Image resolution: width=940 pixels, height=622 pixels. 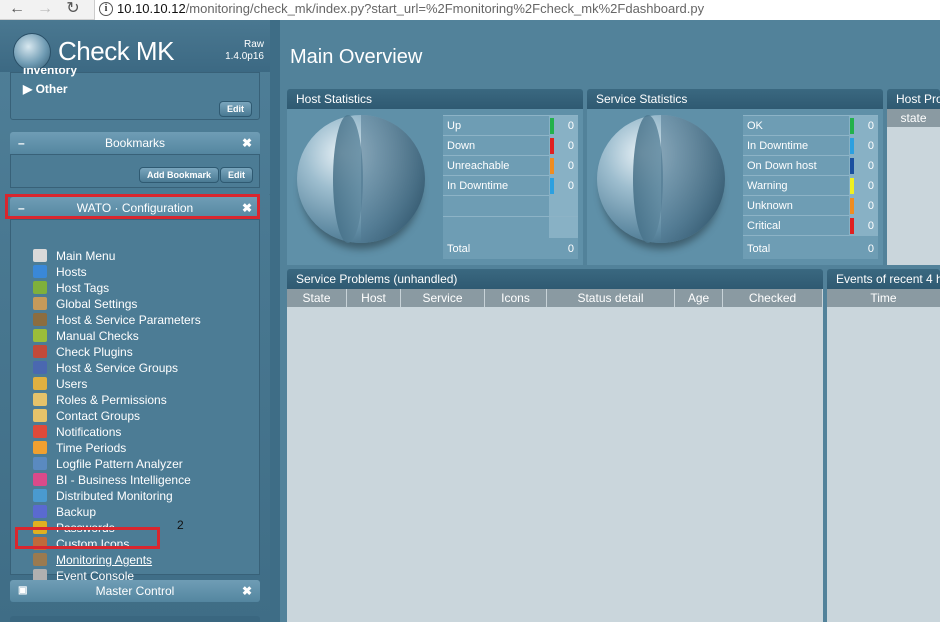 What do you see at coordinates (86, 336) in the screenshot?
I see `wato-item-manual-checks: Manual Checks` at bounding box center [86, 336].